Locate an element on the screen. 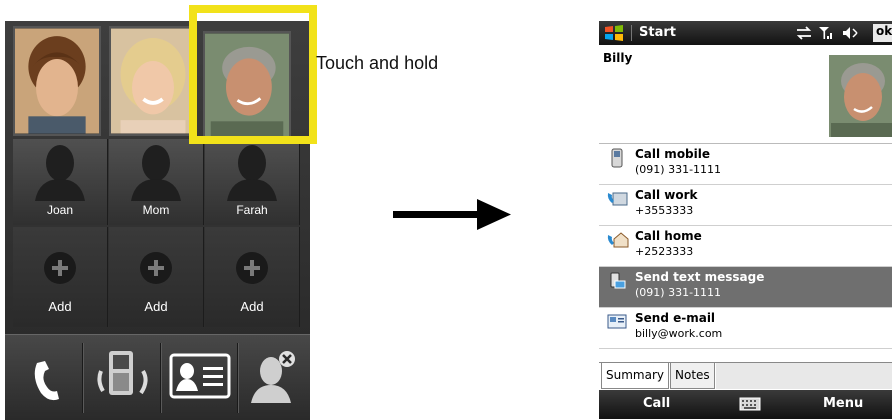  app-title: Start is located at coordinates (657, 32).